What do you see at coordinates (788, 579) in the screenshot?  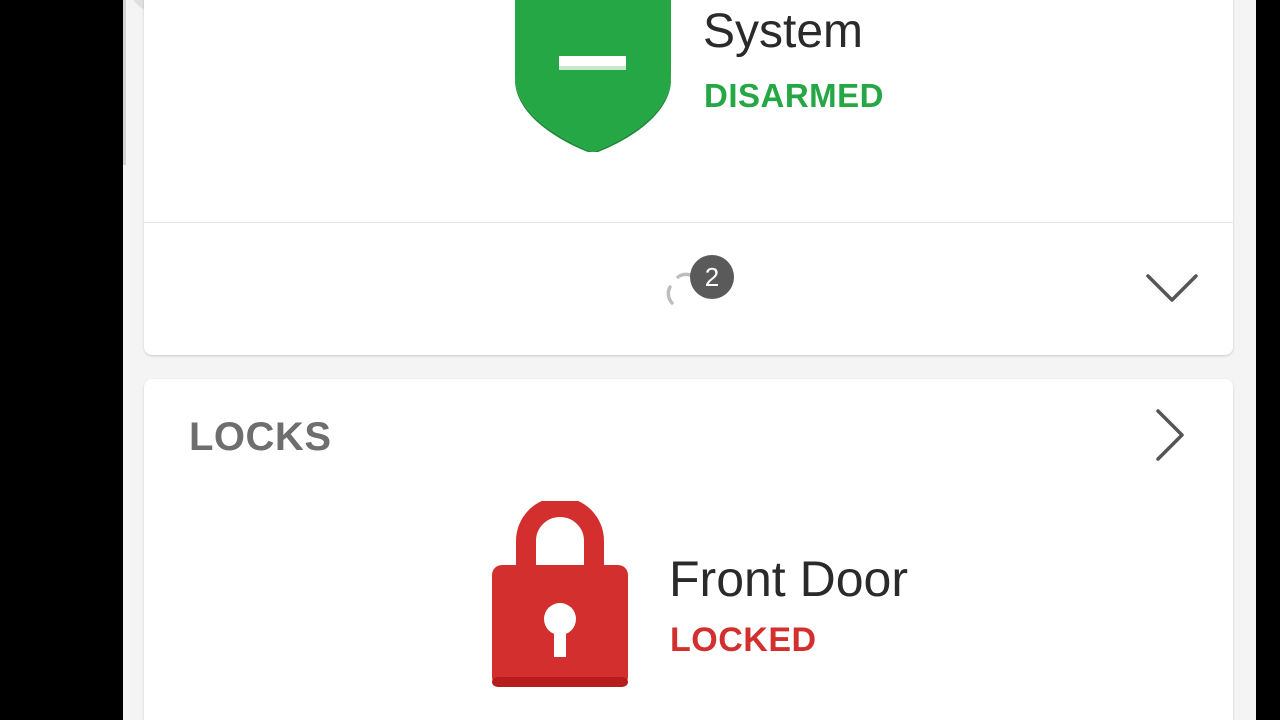 I see `lock-name: Front Door` at bounding box center [788, 579].